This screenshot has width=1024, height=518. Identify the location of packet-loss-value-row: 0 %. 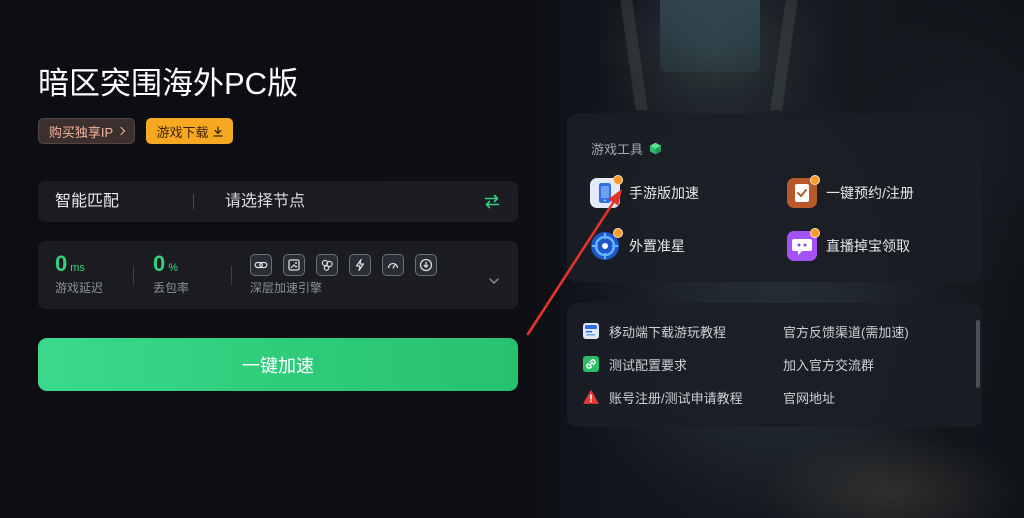
(171, 264).